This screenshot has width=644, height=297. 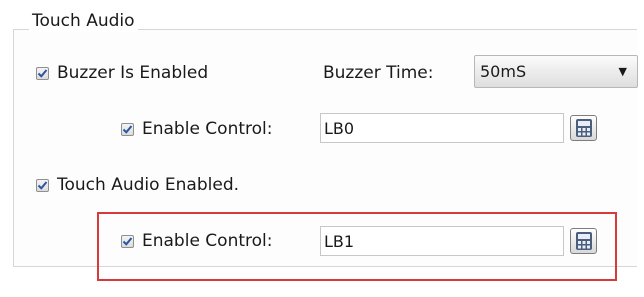 I want to click on buzzer-enabled-label: Buzzer Is Enabled, so click(x=133, y=73).